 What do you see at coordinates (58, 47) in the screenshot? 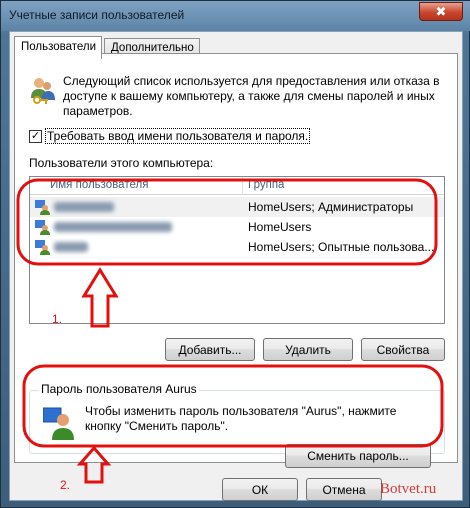
I see `tab-users: Пользователи` at bounding box center [58, 47].